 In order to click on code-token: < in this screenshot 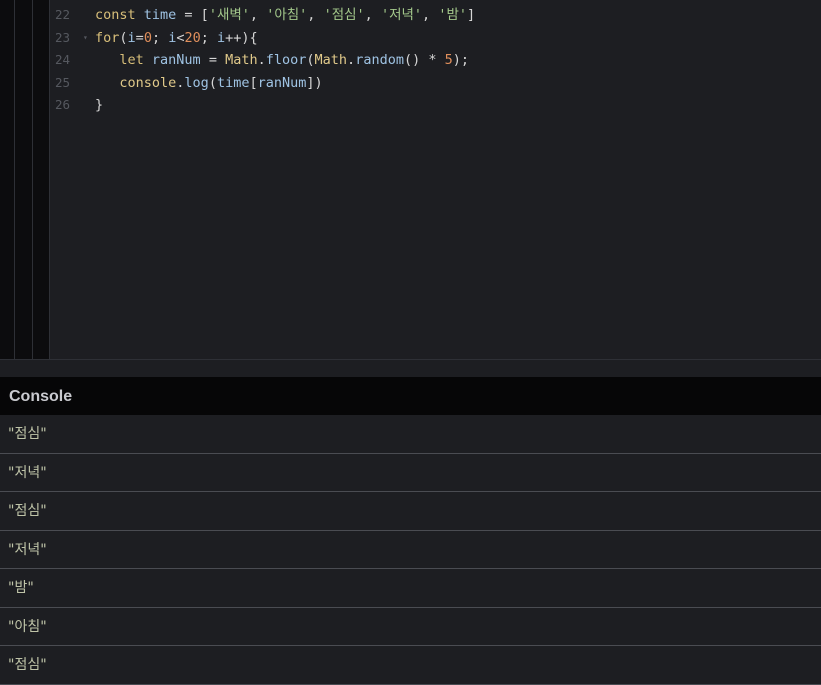, I will do `click(180, 37)`.